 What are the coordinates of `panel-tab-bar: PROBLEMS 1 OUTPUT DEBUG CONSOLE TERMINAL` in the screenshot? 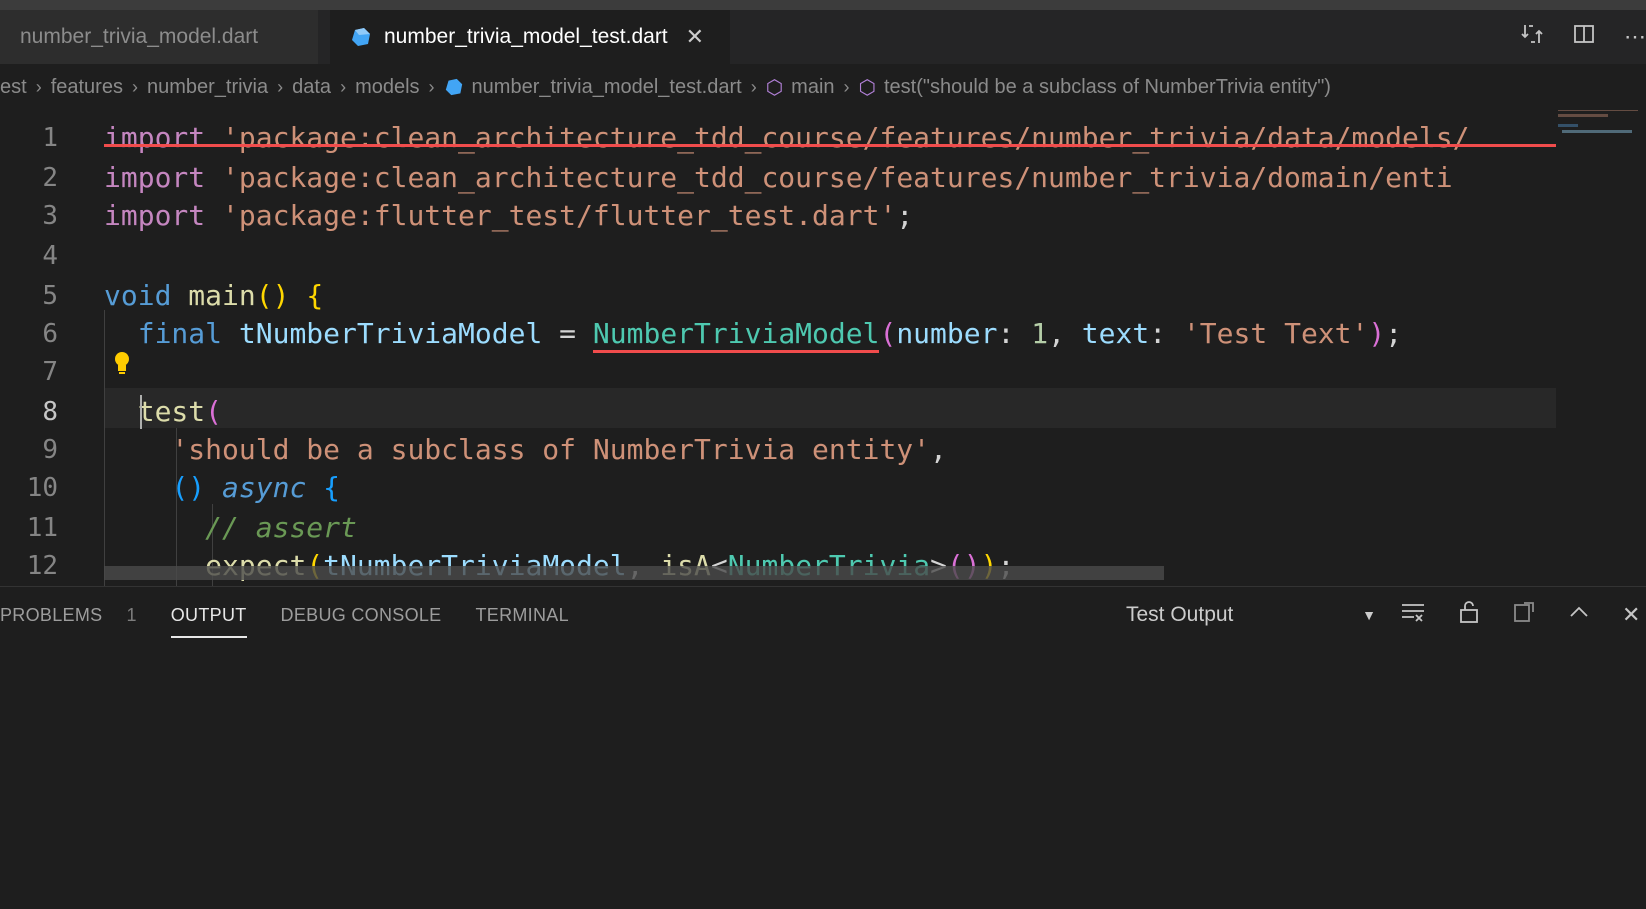 It's located at (301, 615).